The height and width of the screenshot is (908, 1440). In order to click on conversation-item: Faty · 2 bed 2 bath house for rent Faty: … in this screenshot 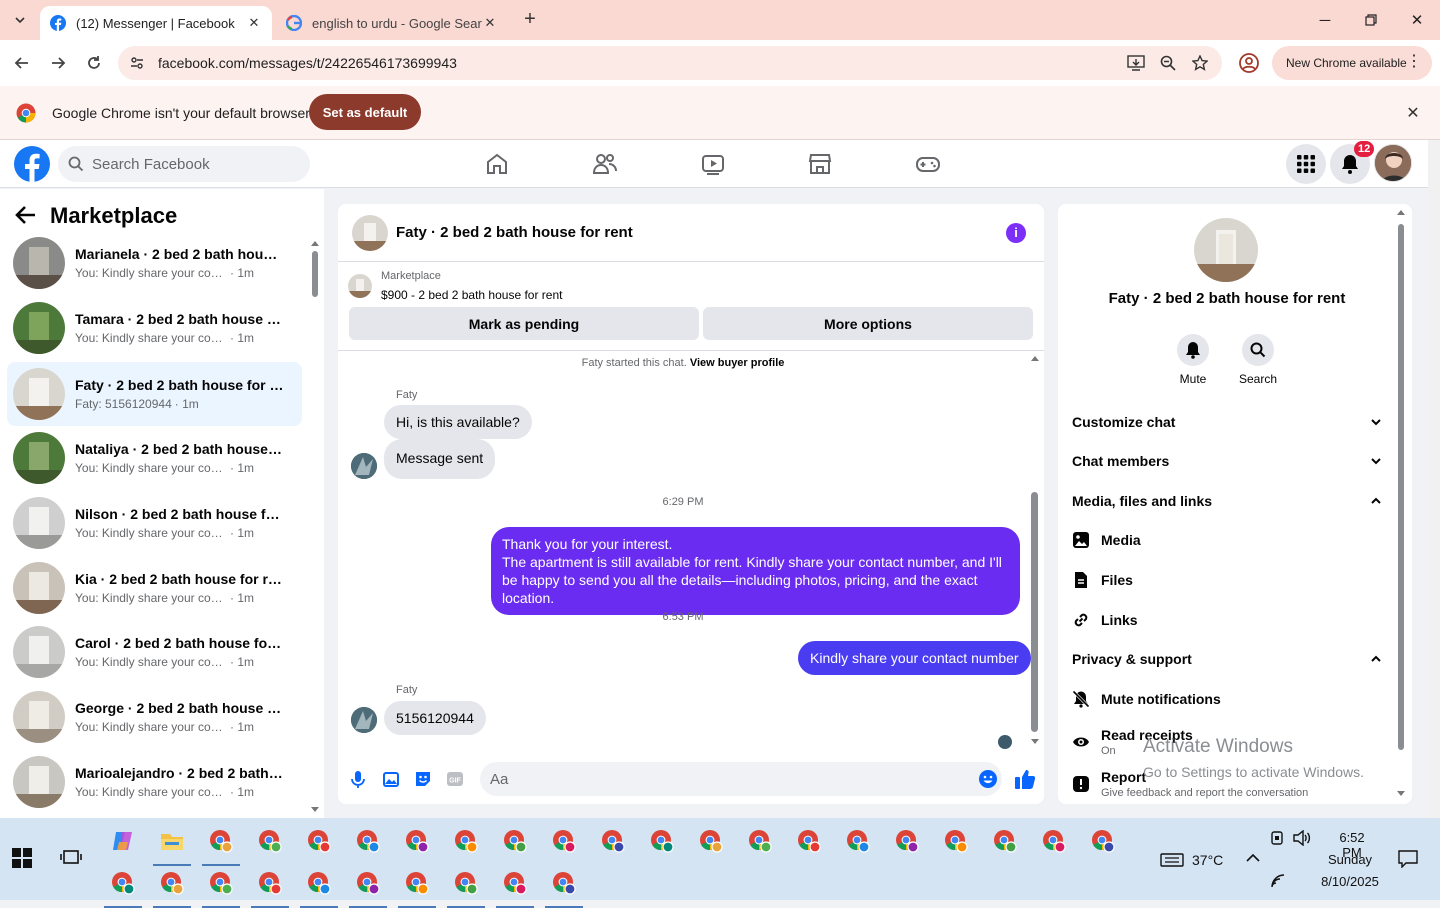, I will do `click(154, 394)`.